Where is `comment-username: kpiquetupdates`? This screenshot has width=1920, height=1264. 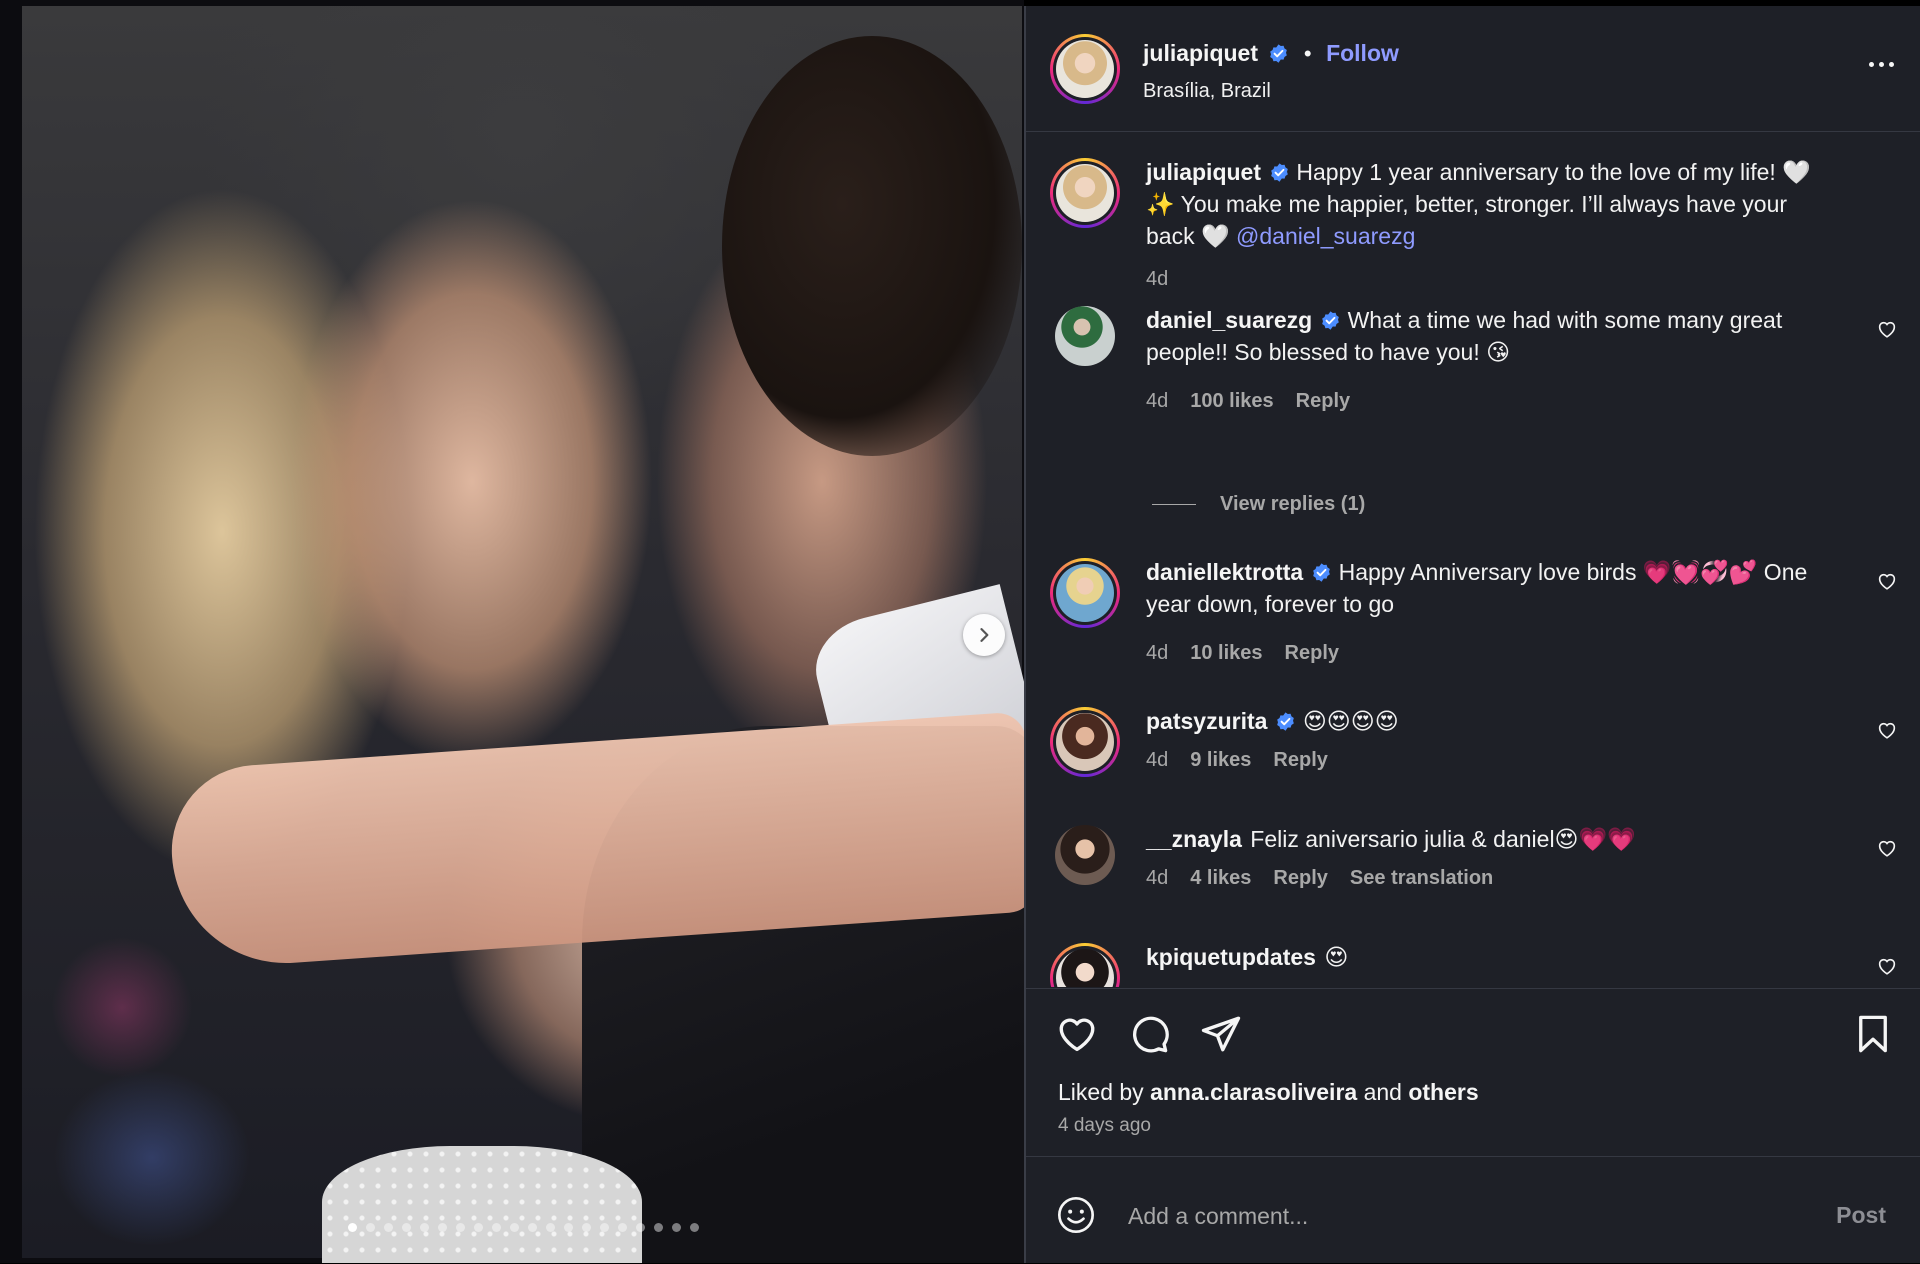 comment-username: kpiquetupdates is located at coordinates (1231, 957).